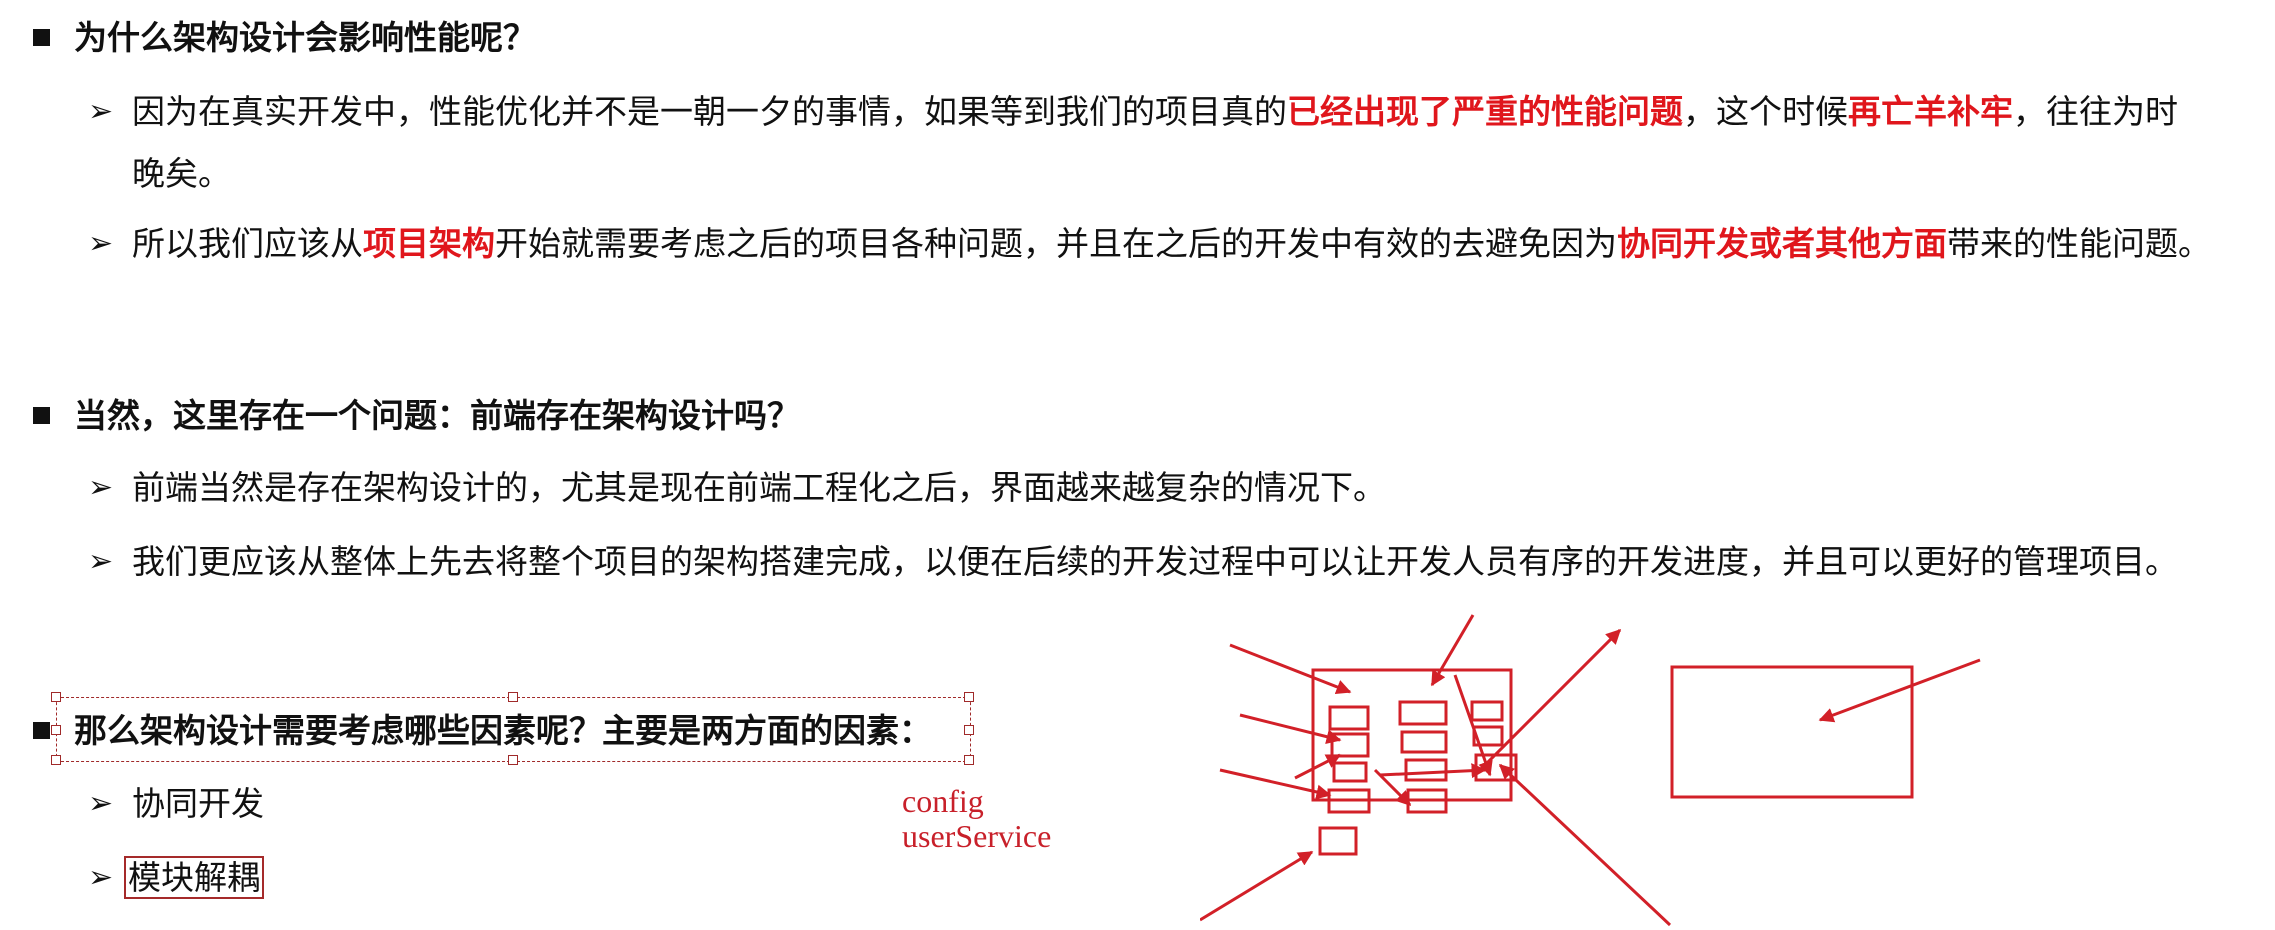 The width and height of the screenshot is (2275, 930). Describe the element at coordinates (2079, 243) in the screenshot. I see `text-segment: 带来的性能问题。` at that location.